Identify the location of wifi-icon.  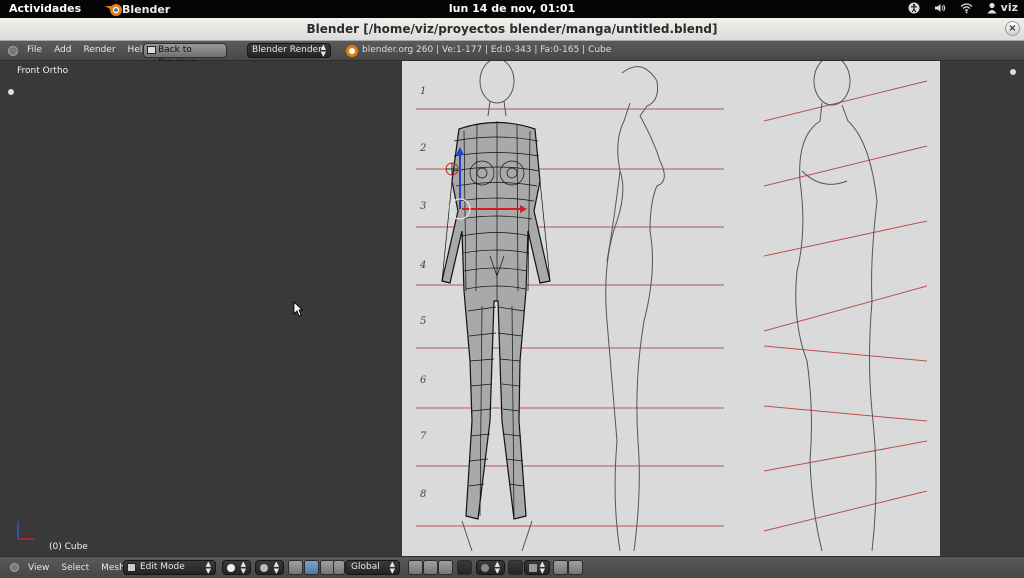
(966, 8).